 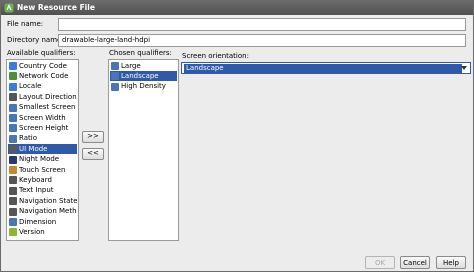 I want to click on screen-height-icon, so click(x=13, y=128).